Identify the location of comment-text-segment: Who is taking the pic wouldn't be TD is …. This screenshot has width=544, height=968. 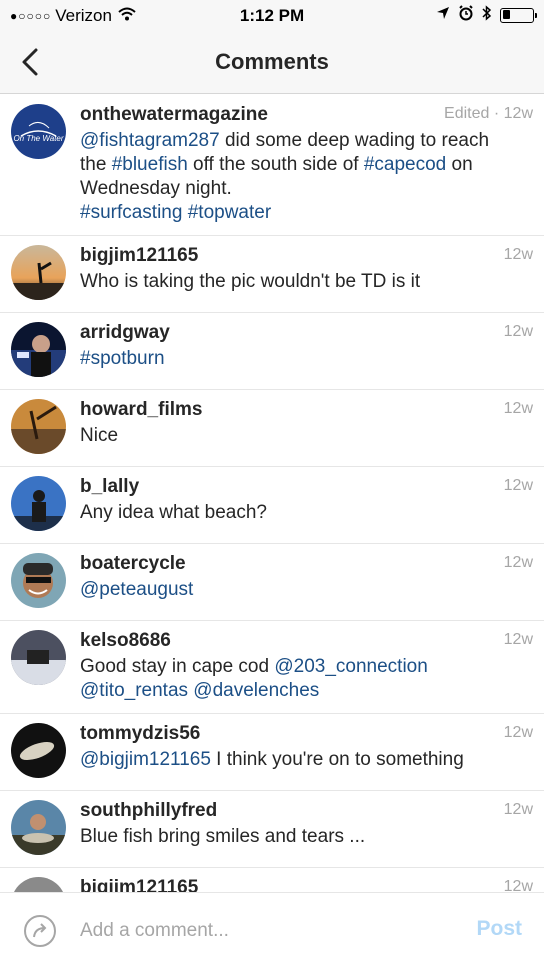
(250, 281).